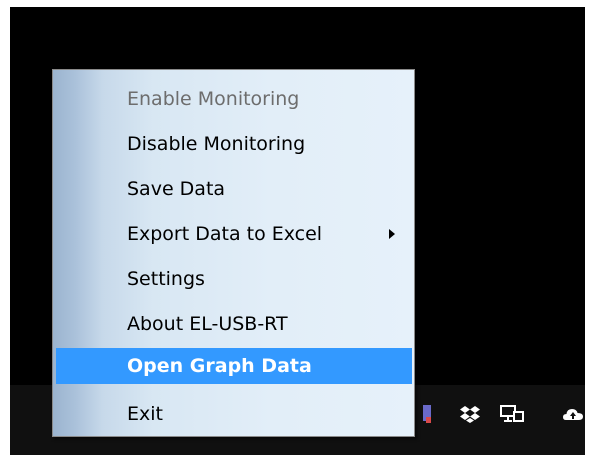 Image resolution: width=590 pixels, height=462 pixels. Describe the element at coordinates (216, 144) in the screenshot. I see `menu-item-label: Disable Monitoring` at that location.